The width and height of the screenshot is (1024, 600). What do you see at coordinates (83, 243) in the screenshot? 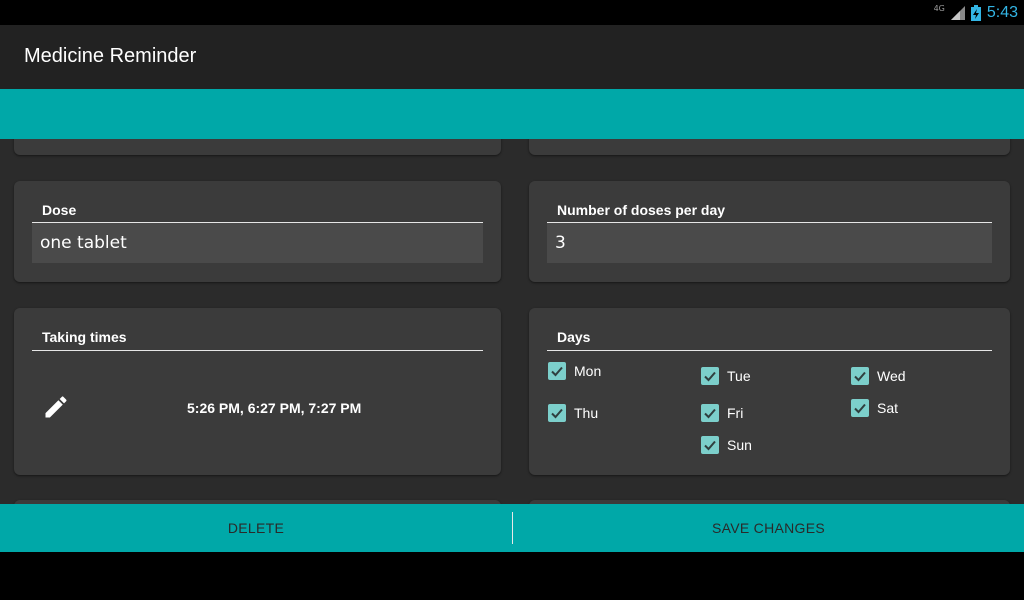
I see `dose-value: one tablet` at bounding box center [83, 243].